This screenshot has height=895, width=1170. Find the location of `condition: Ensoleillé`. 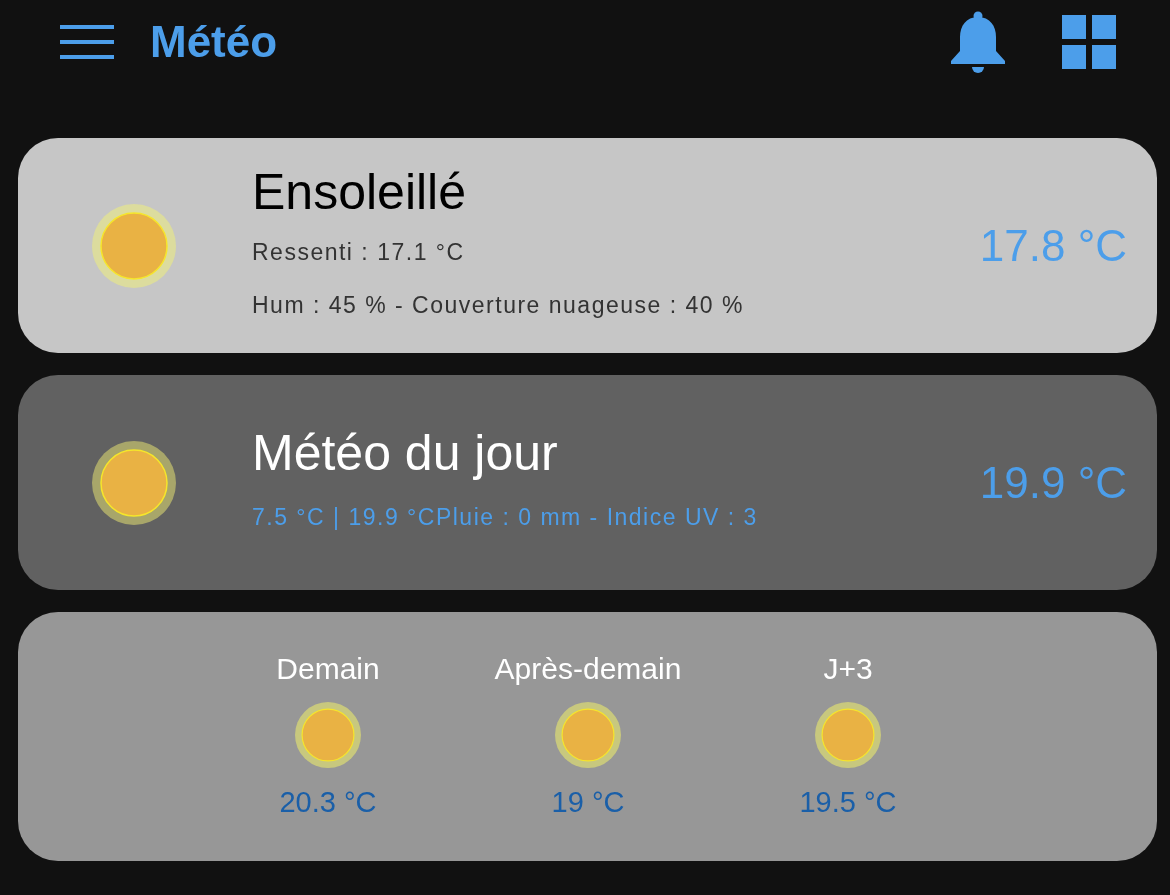

condition: Ensoleillé is located at coordinates (359, 191).